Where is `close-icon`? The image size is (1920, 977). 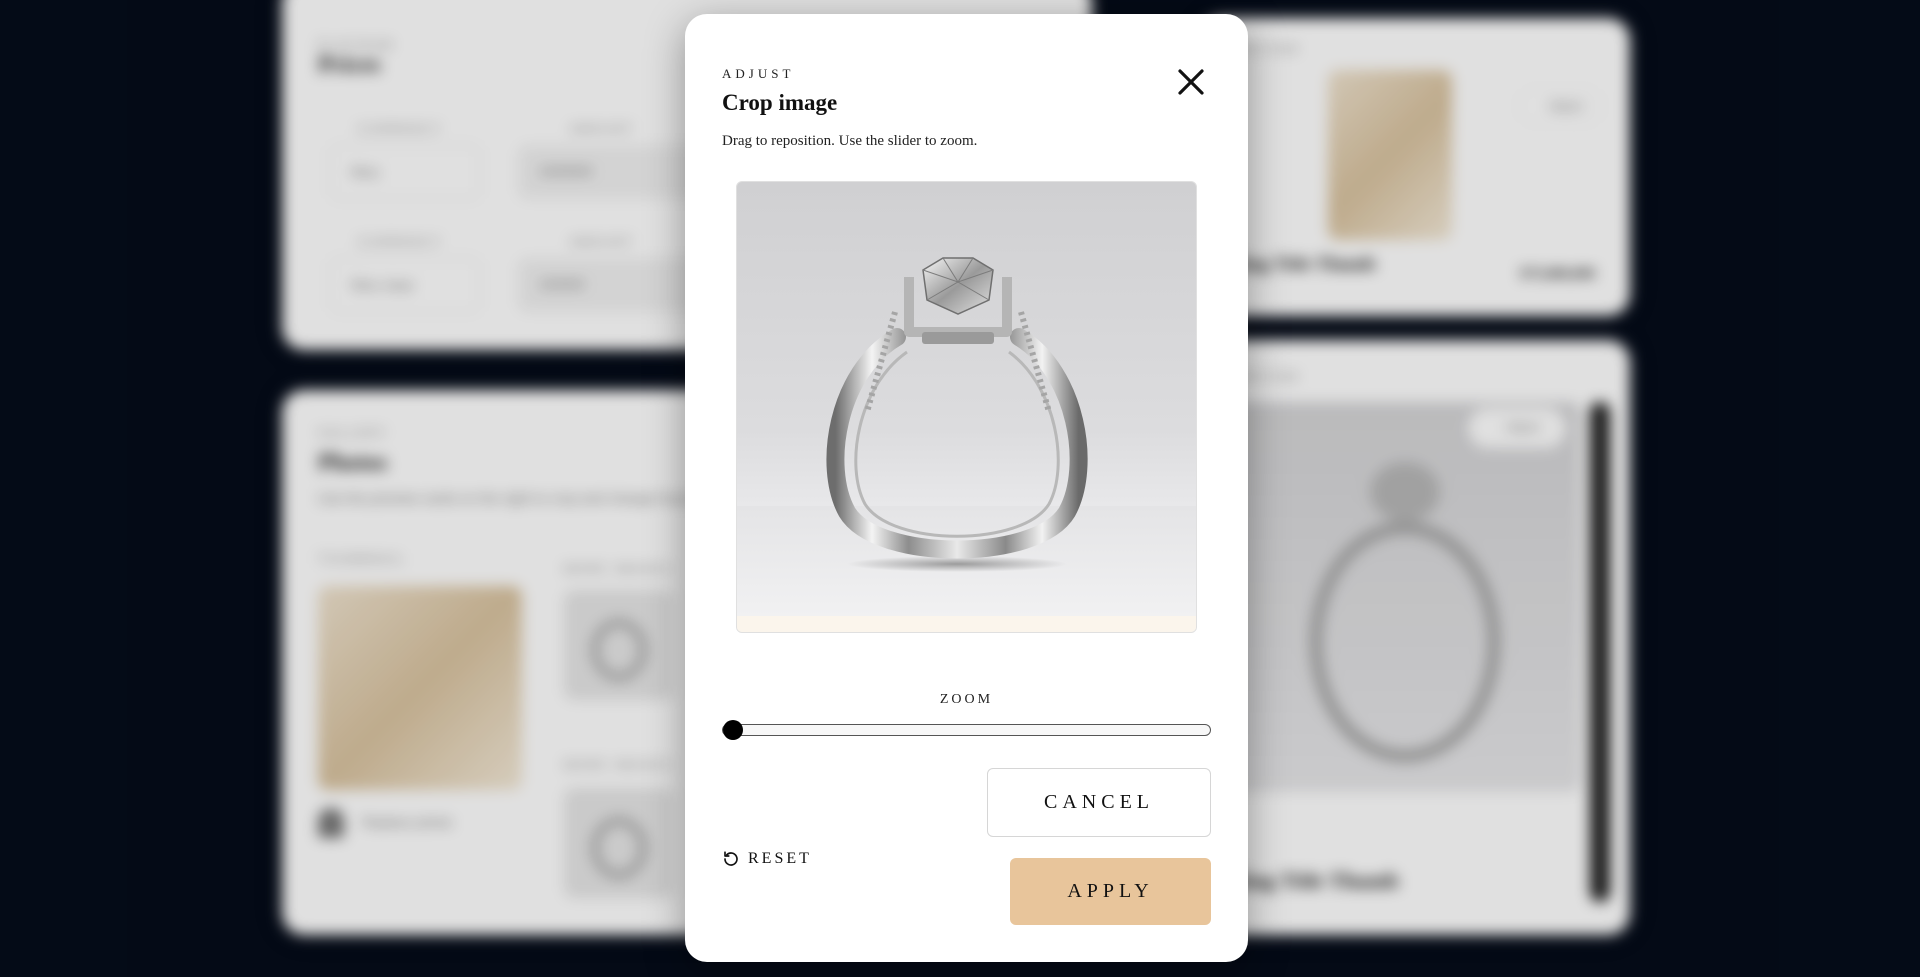 close-icon is located at coordinates (1191, 82).